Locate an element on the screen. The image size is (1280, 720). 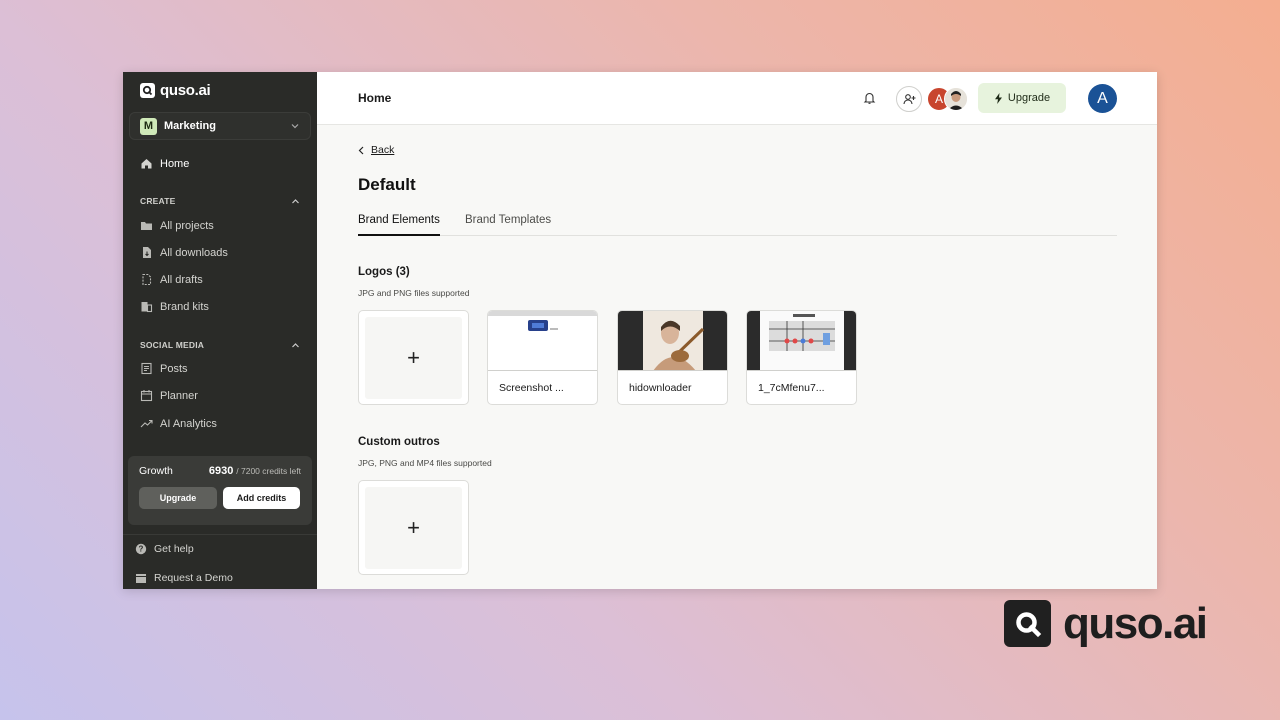
home-icon is located at coordinates (146, 164).